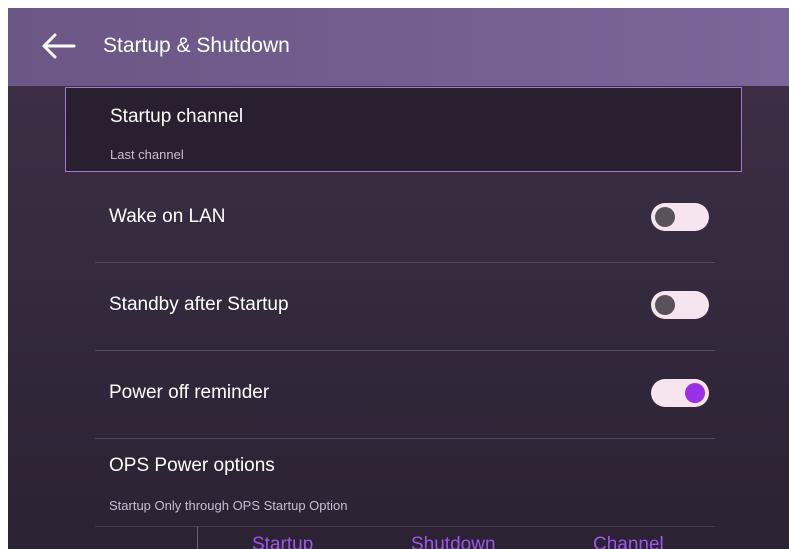  Describe the element at coordinates (680, 217) in the screenshot. I see `wake-on-lan-toggle` at that location.